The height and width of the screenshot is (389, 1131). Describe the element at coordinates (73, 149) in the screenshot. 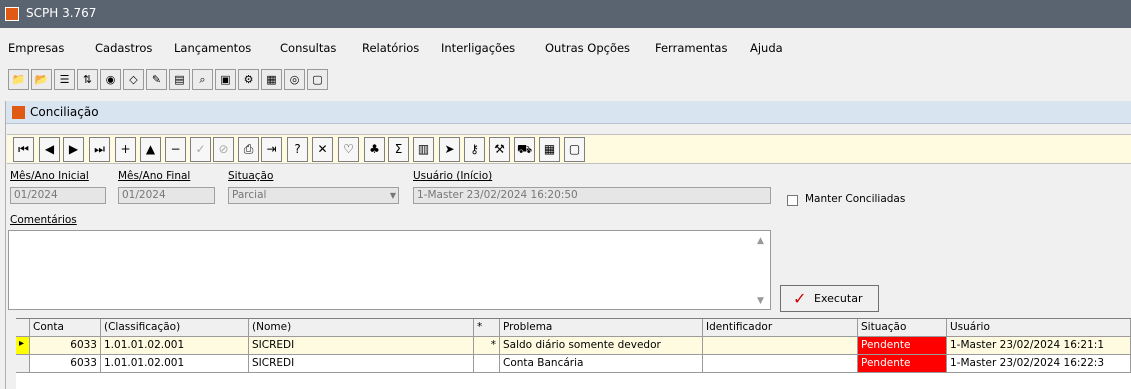

I see `next-record-icon: ▶` at that location.